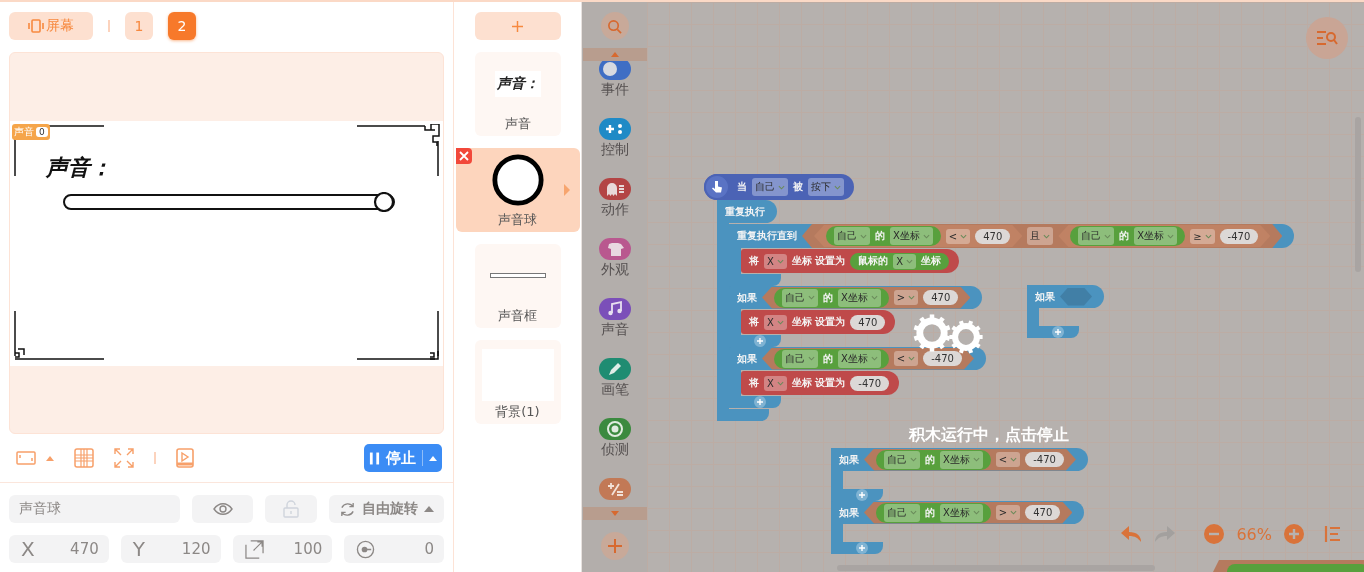  I want to click on search-button, so click(614, 26).